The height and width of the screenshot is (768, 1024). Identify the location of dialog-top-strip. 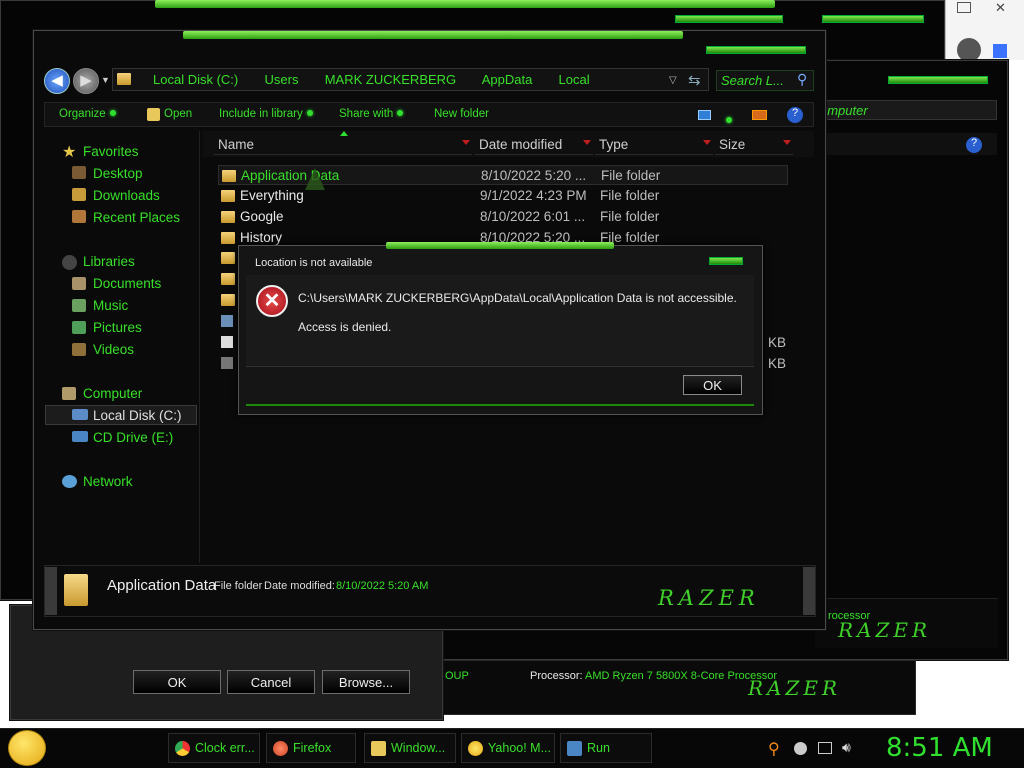
(500, 245).